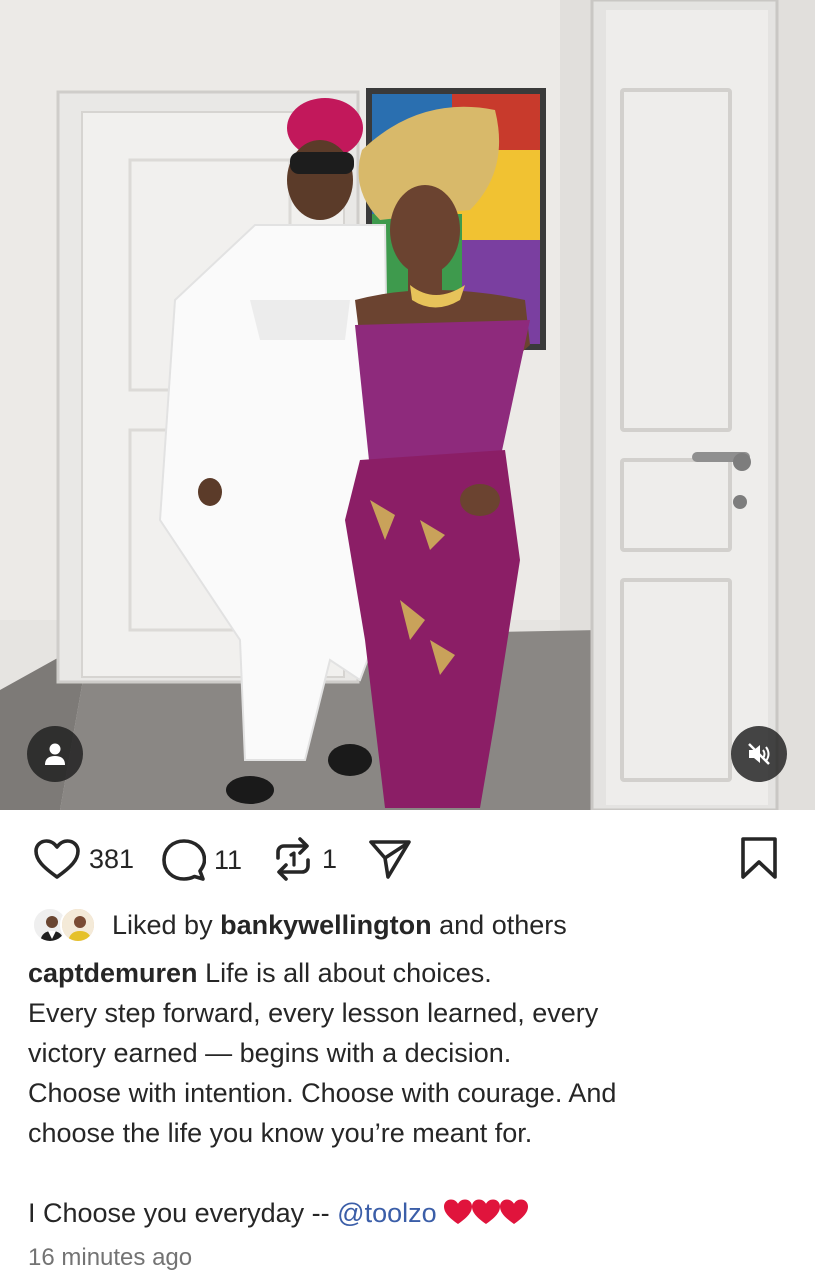 This screenshot has height=1280, width=815. I want to click on heart-emojis, so click(485, 1212).